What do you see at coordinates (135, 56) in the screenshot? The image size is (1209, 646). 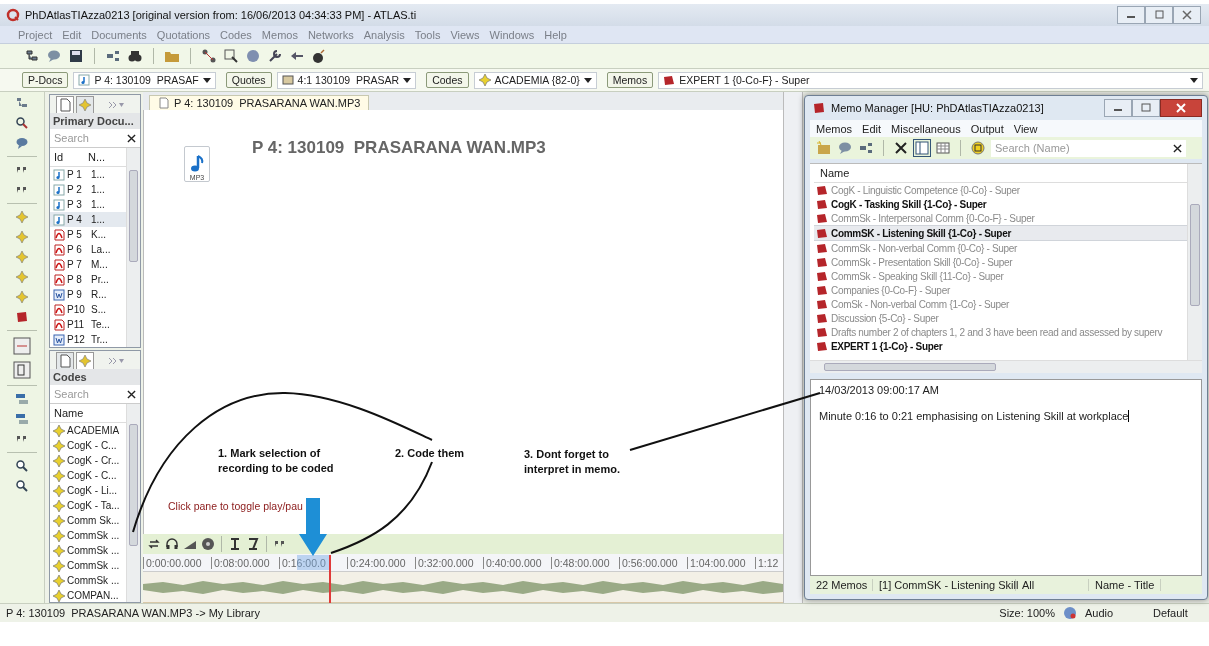 I see `binoculars-icon` at bounding box center [135, 56].